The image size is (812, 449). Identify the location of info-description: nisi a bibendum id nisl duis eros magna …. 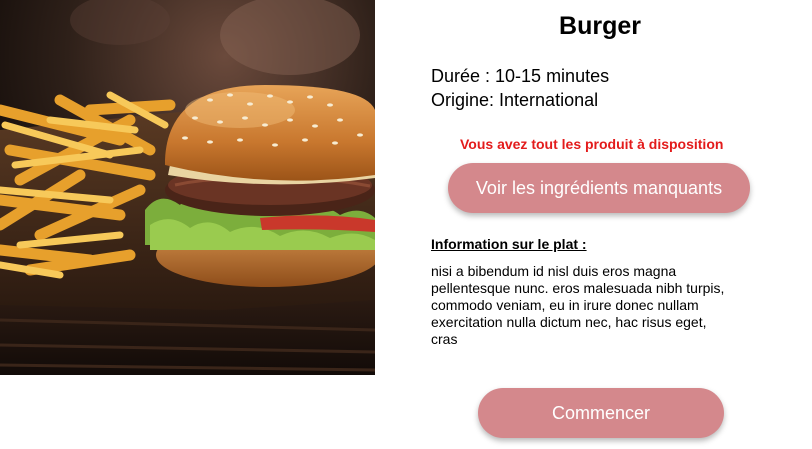
(578, 305).